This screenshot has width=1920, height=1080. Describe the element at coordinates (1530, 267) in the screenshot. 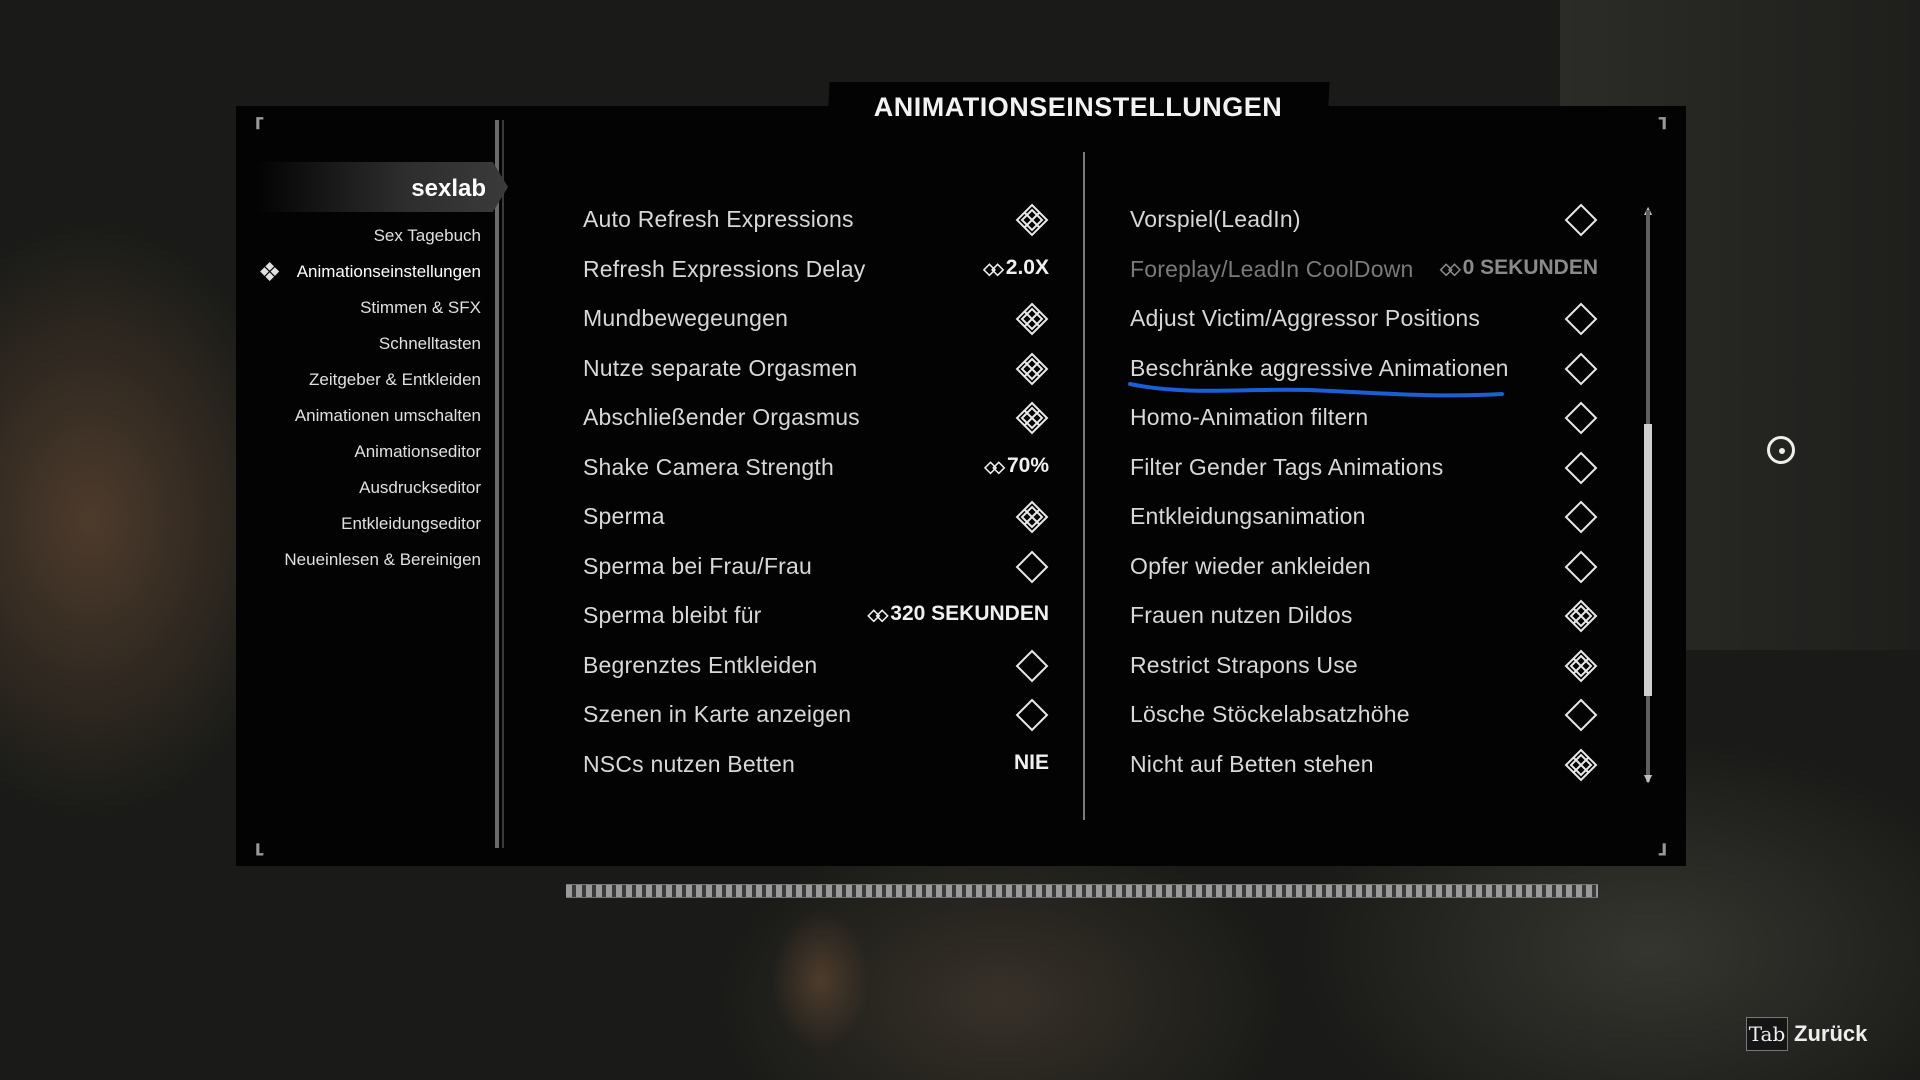

I see `value-text: 0 SEKUNDEN` at that location.